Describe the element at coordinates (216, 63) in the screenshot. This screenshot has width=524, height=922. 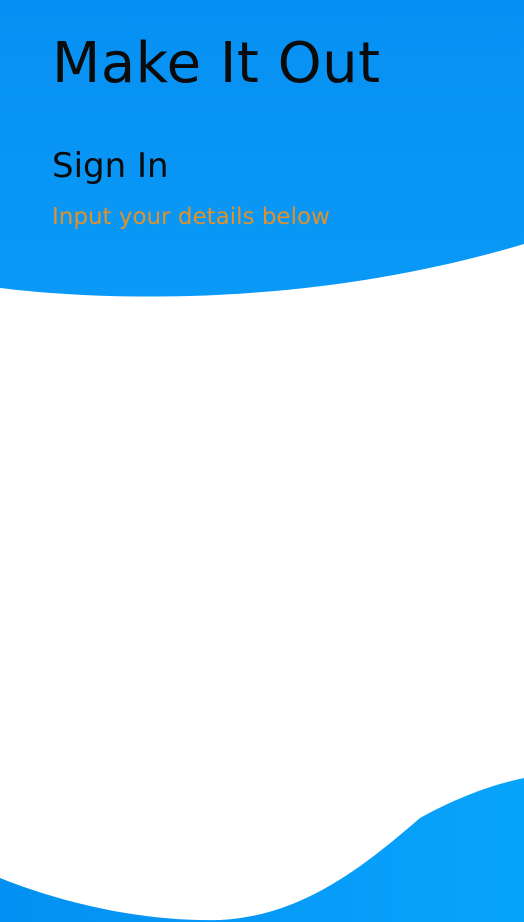
I see `app-title: Make It Out` at that location.